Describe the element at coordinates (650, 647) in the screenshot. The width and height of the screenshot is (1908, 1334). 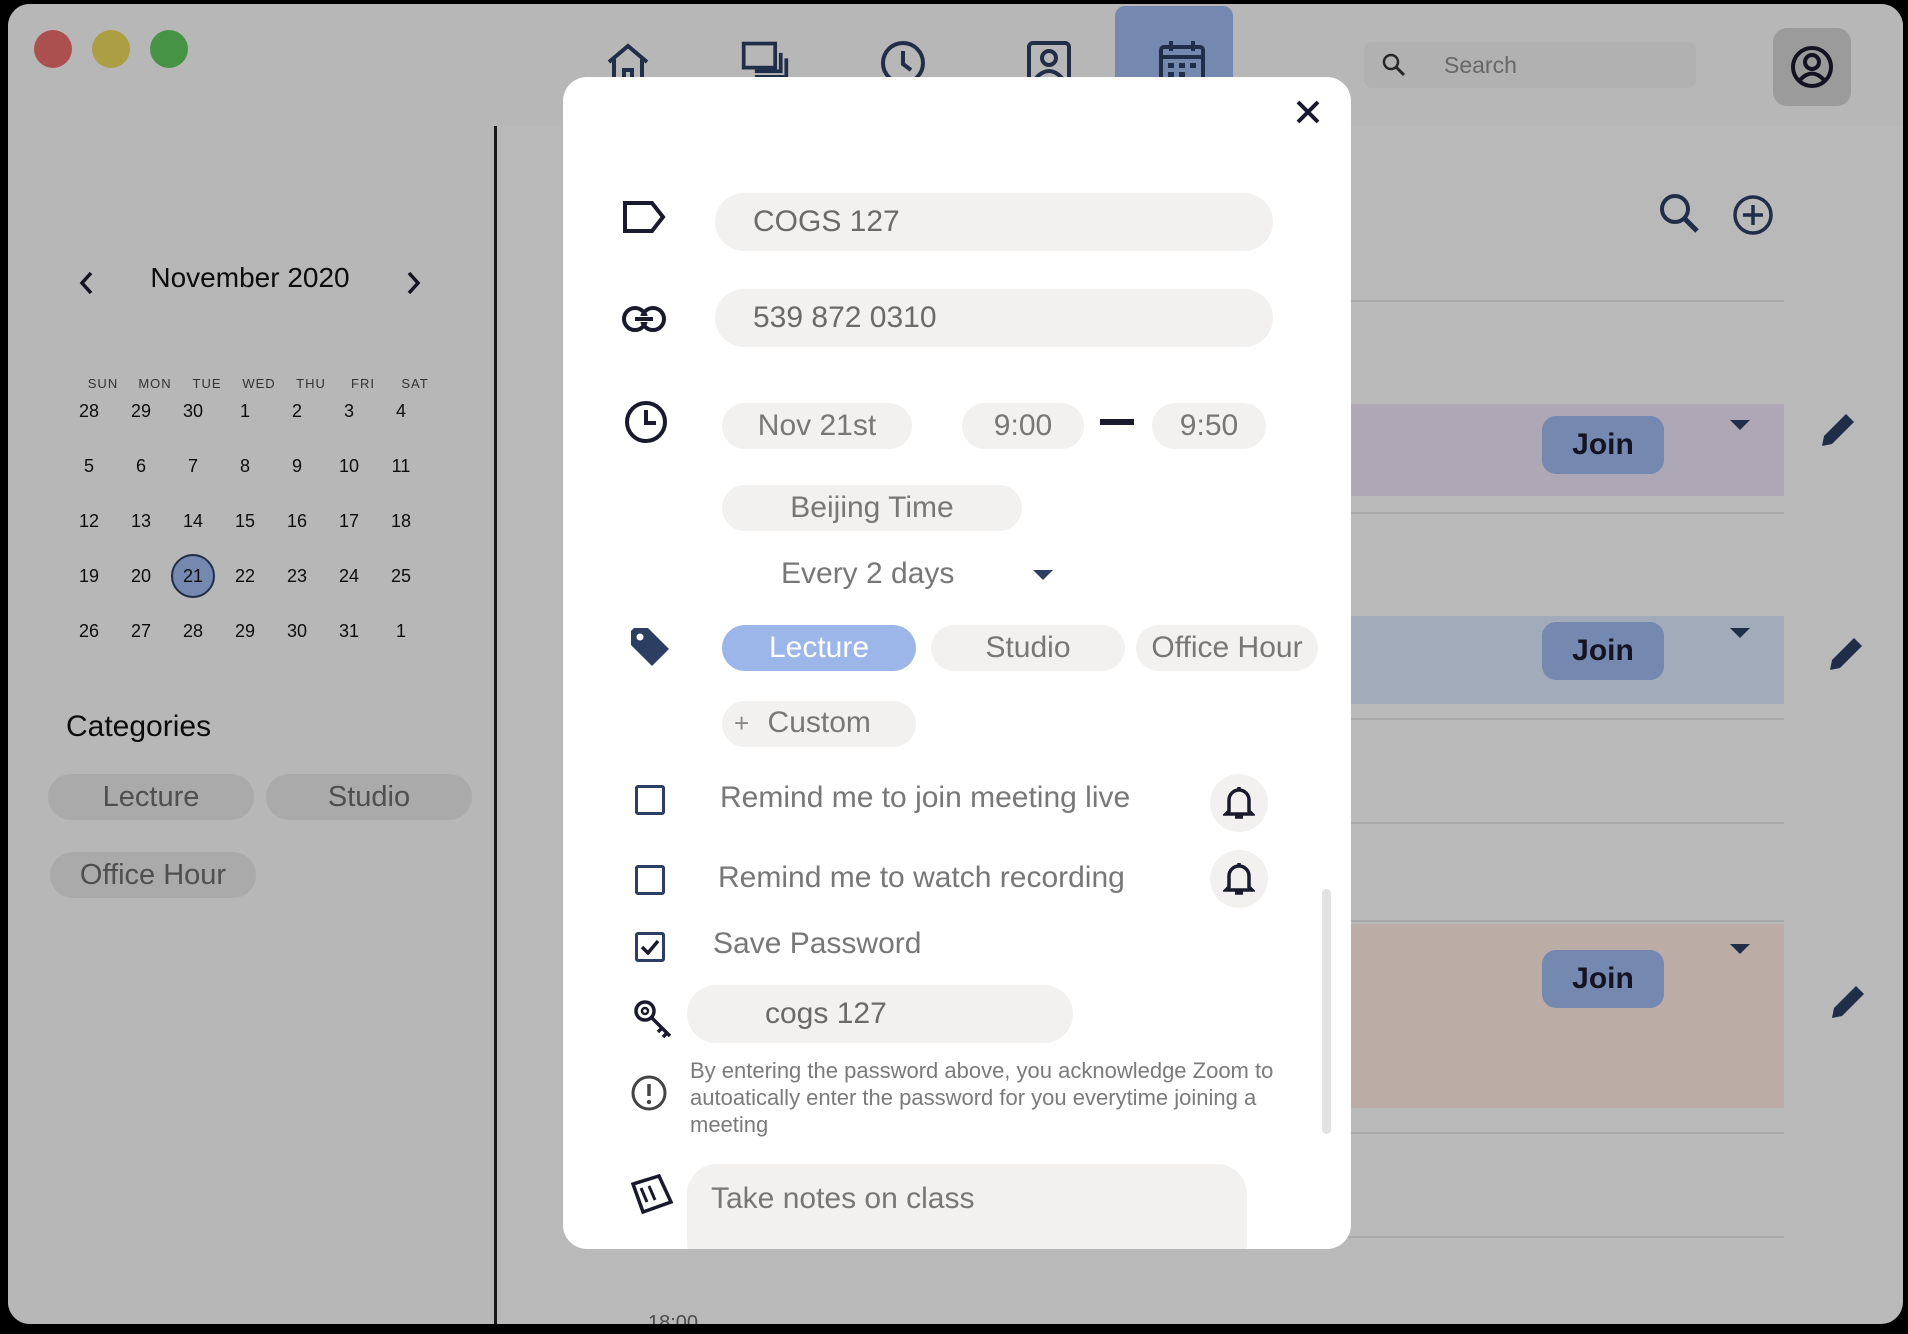
I see `category-tag-icon` at that location.